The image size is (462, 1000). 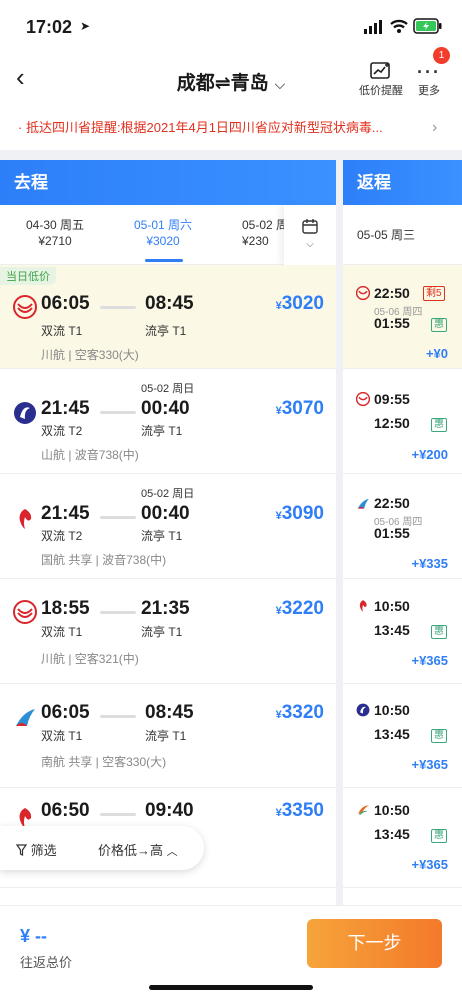 What do you see at coordinates (380, 70) in the screenshot?
I see `price-chart-icon` at bounding box center [380, 70].